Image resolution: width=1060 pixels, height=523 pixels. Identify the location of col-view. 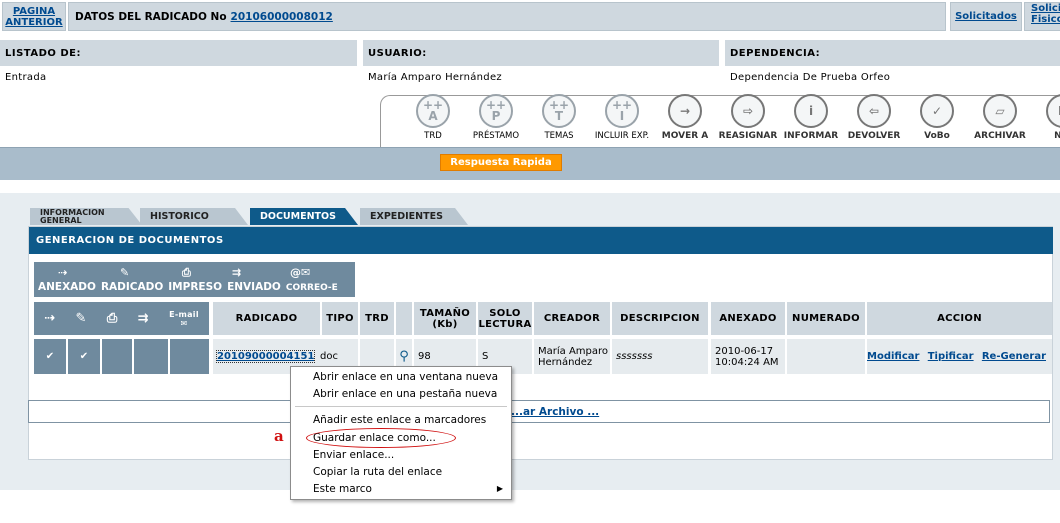
(404, 318).